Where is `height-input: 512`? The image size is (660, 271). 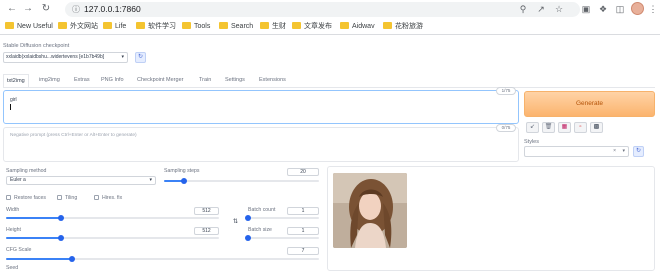 height-input: 512 is located at coordinates (206, 231).